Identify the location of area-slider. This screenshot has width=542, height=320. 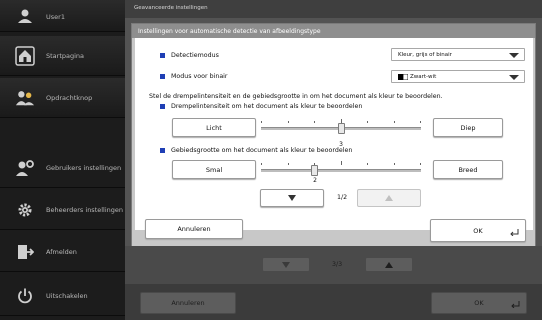
(341, 170).